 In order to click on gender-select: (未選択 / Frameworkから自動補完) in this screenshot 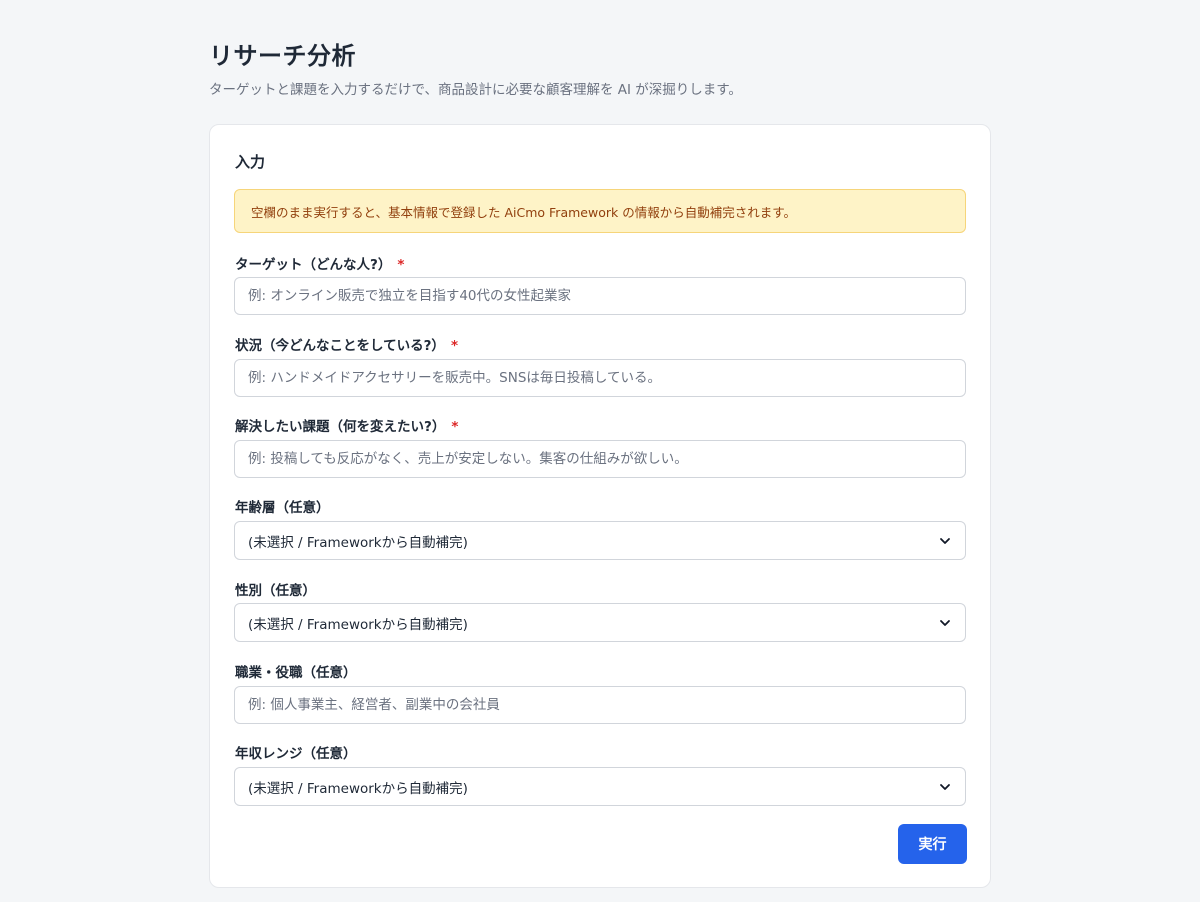, I will do `click(600, 622)`.